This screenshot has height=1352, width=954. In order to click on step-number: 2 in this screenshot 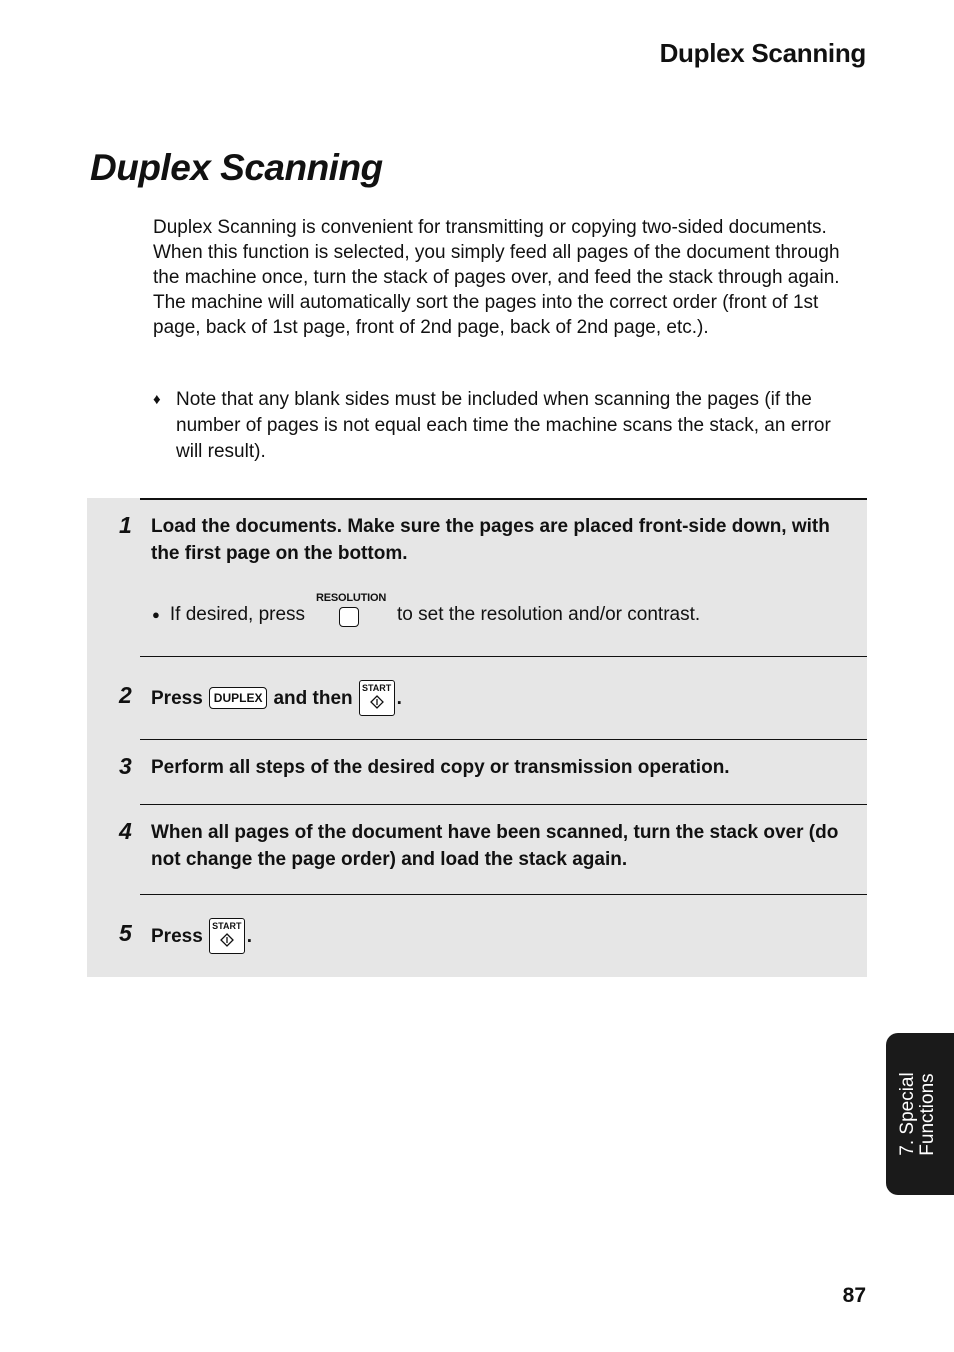, I will do `click(125, 695)`.